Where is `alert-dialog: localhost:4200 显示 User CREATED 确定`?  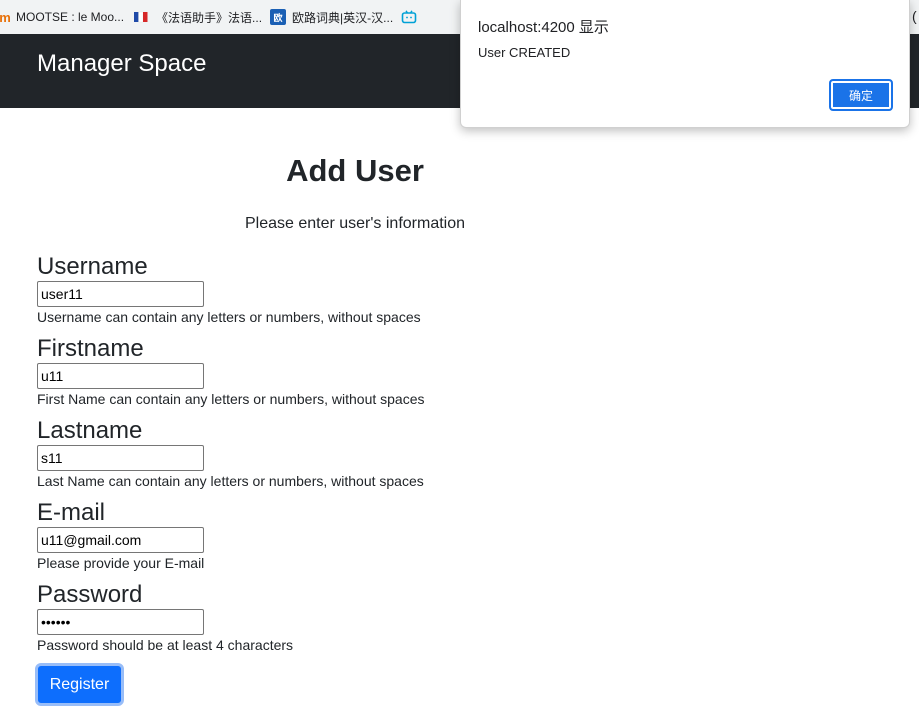 alert-dialog: localhost:4200 显示 User CREATED 确定 is located at coordinates (685, 64).